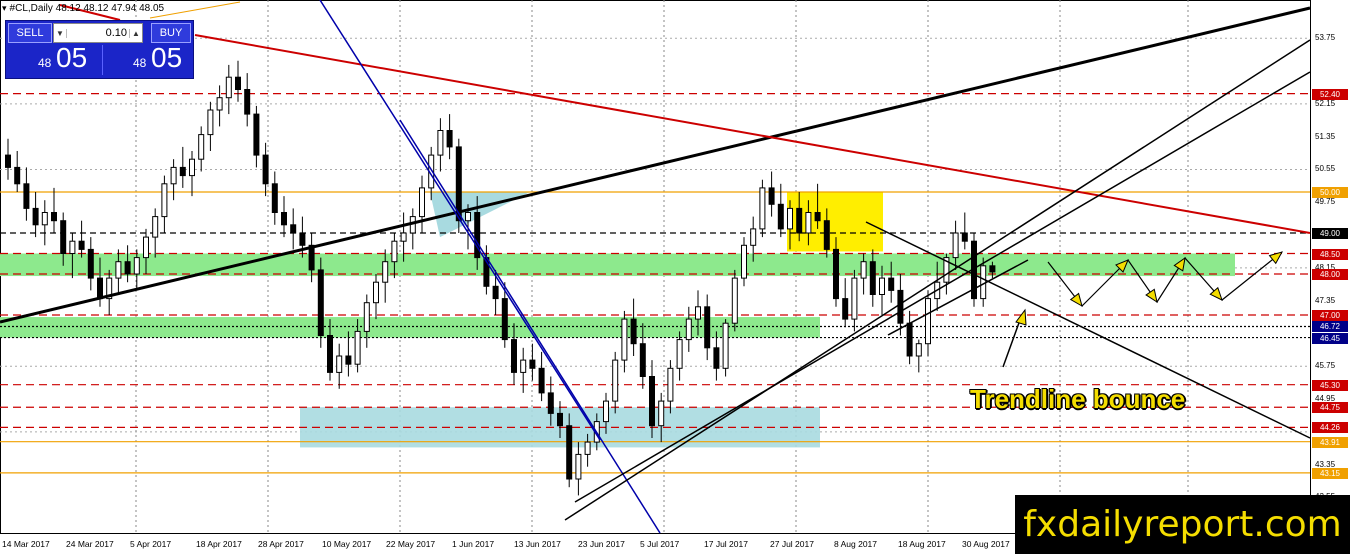 The width and height of the screenshot is (1350, 554). What do you see at coordinates (135, 33) in the screenshot?
I see `lot-increase-icon: ▲` at bounding box center [135, 33].